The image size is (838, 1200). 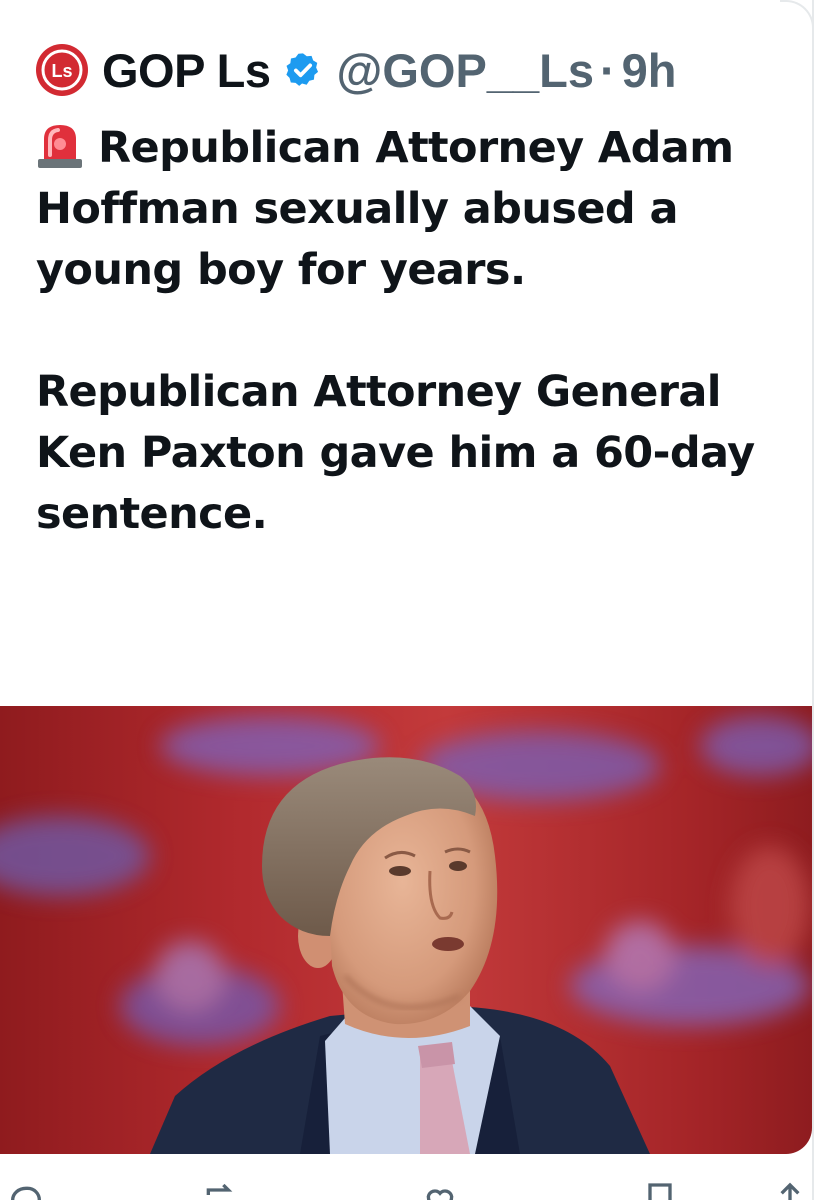 I want to click on heart-icon, so click(x=440, y=1194).